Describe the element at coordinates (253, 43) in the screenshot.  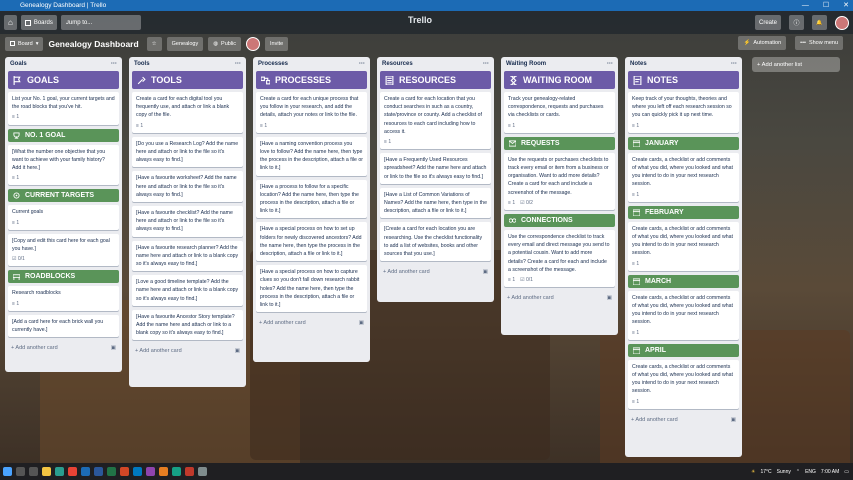
I see `member-avatar` at that location.